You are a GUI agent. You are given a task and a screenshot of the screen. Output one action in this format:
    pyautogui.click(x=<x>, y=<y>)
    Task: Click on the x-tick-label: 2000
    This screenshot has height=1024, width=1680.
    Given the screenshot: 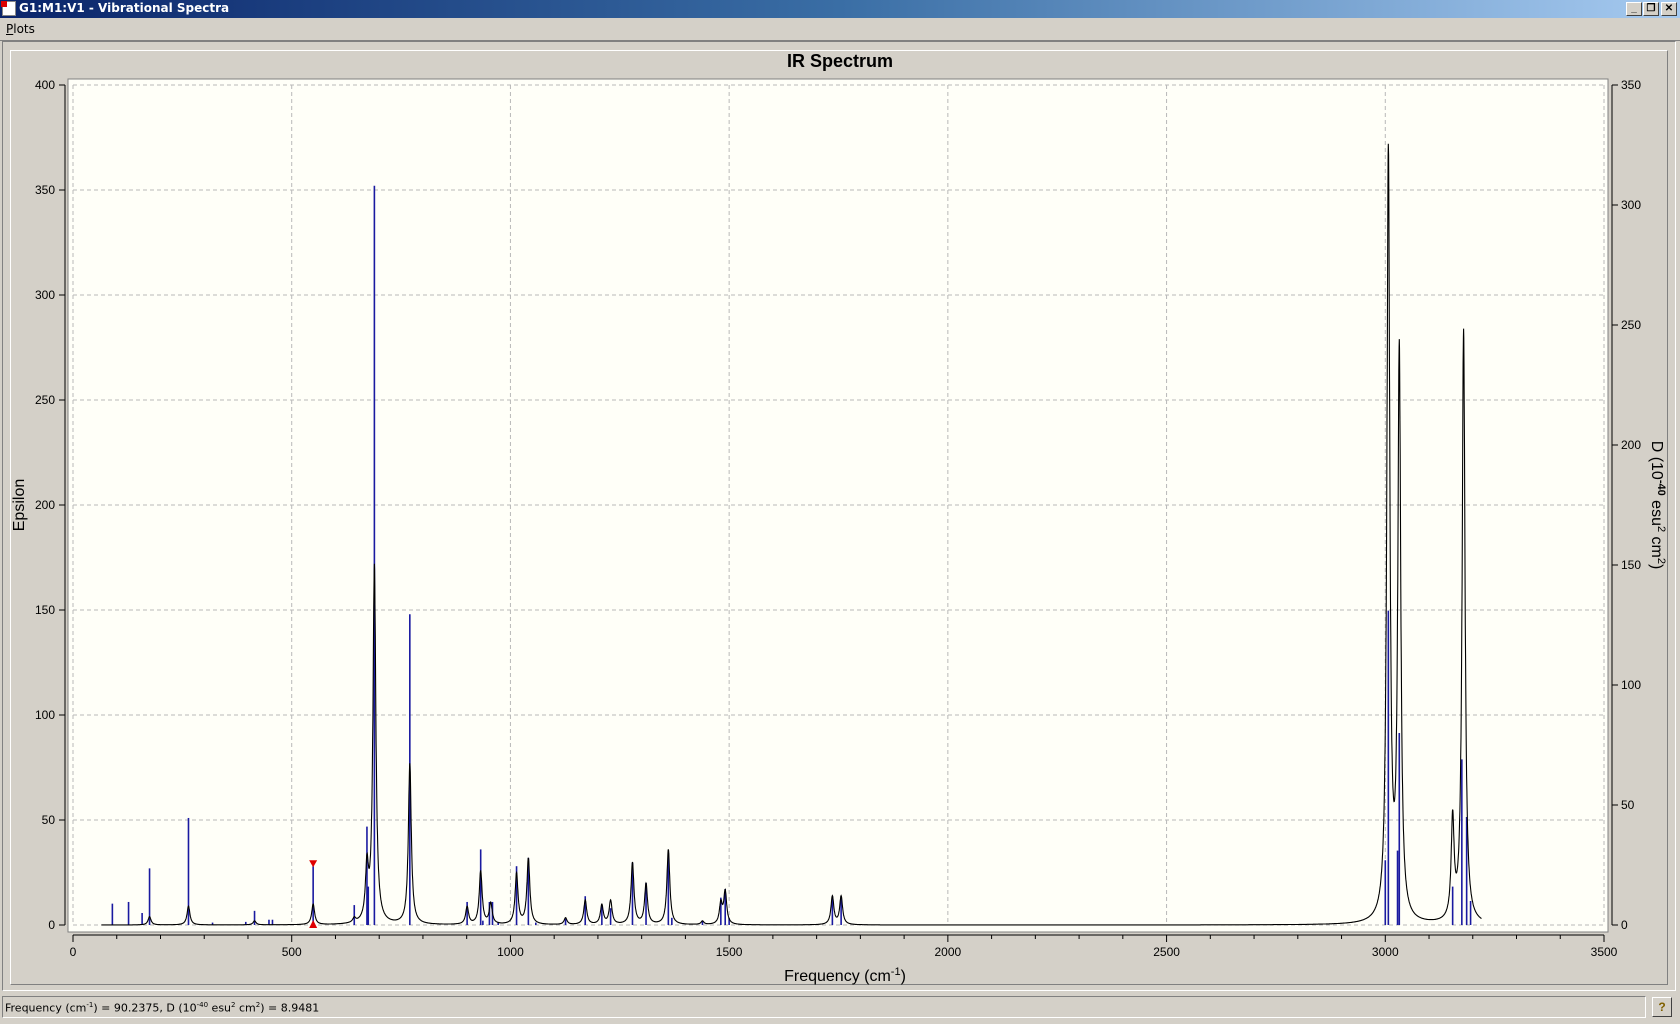 What is the action you would take?
    pyautogui.click(x=948, y=952)
    